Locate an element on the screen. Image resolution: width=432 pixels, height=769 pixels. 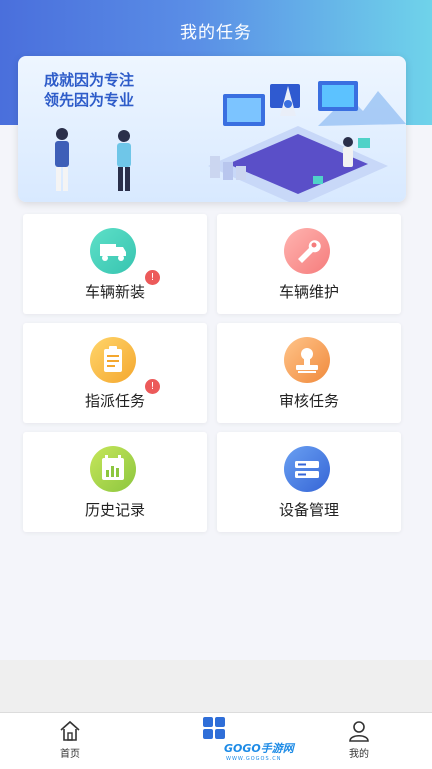
server-icon is located at coordinates (307, 469).